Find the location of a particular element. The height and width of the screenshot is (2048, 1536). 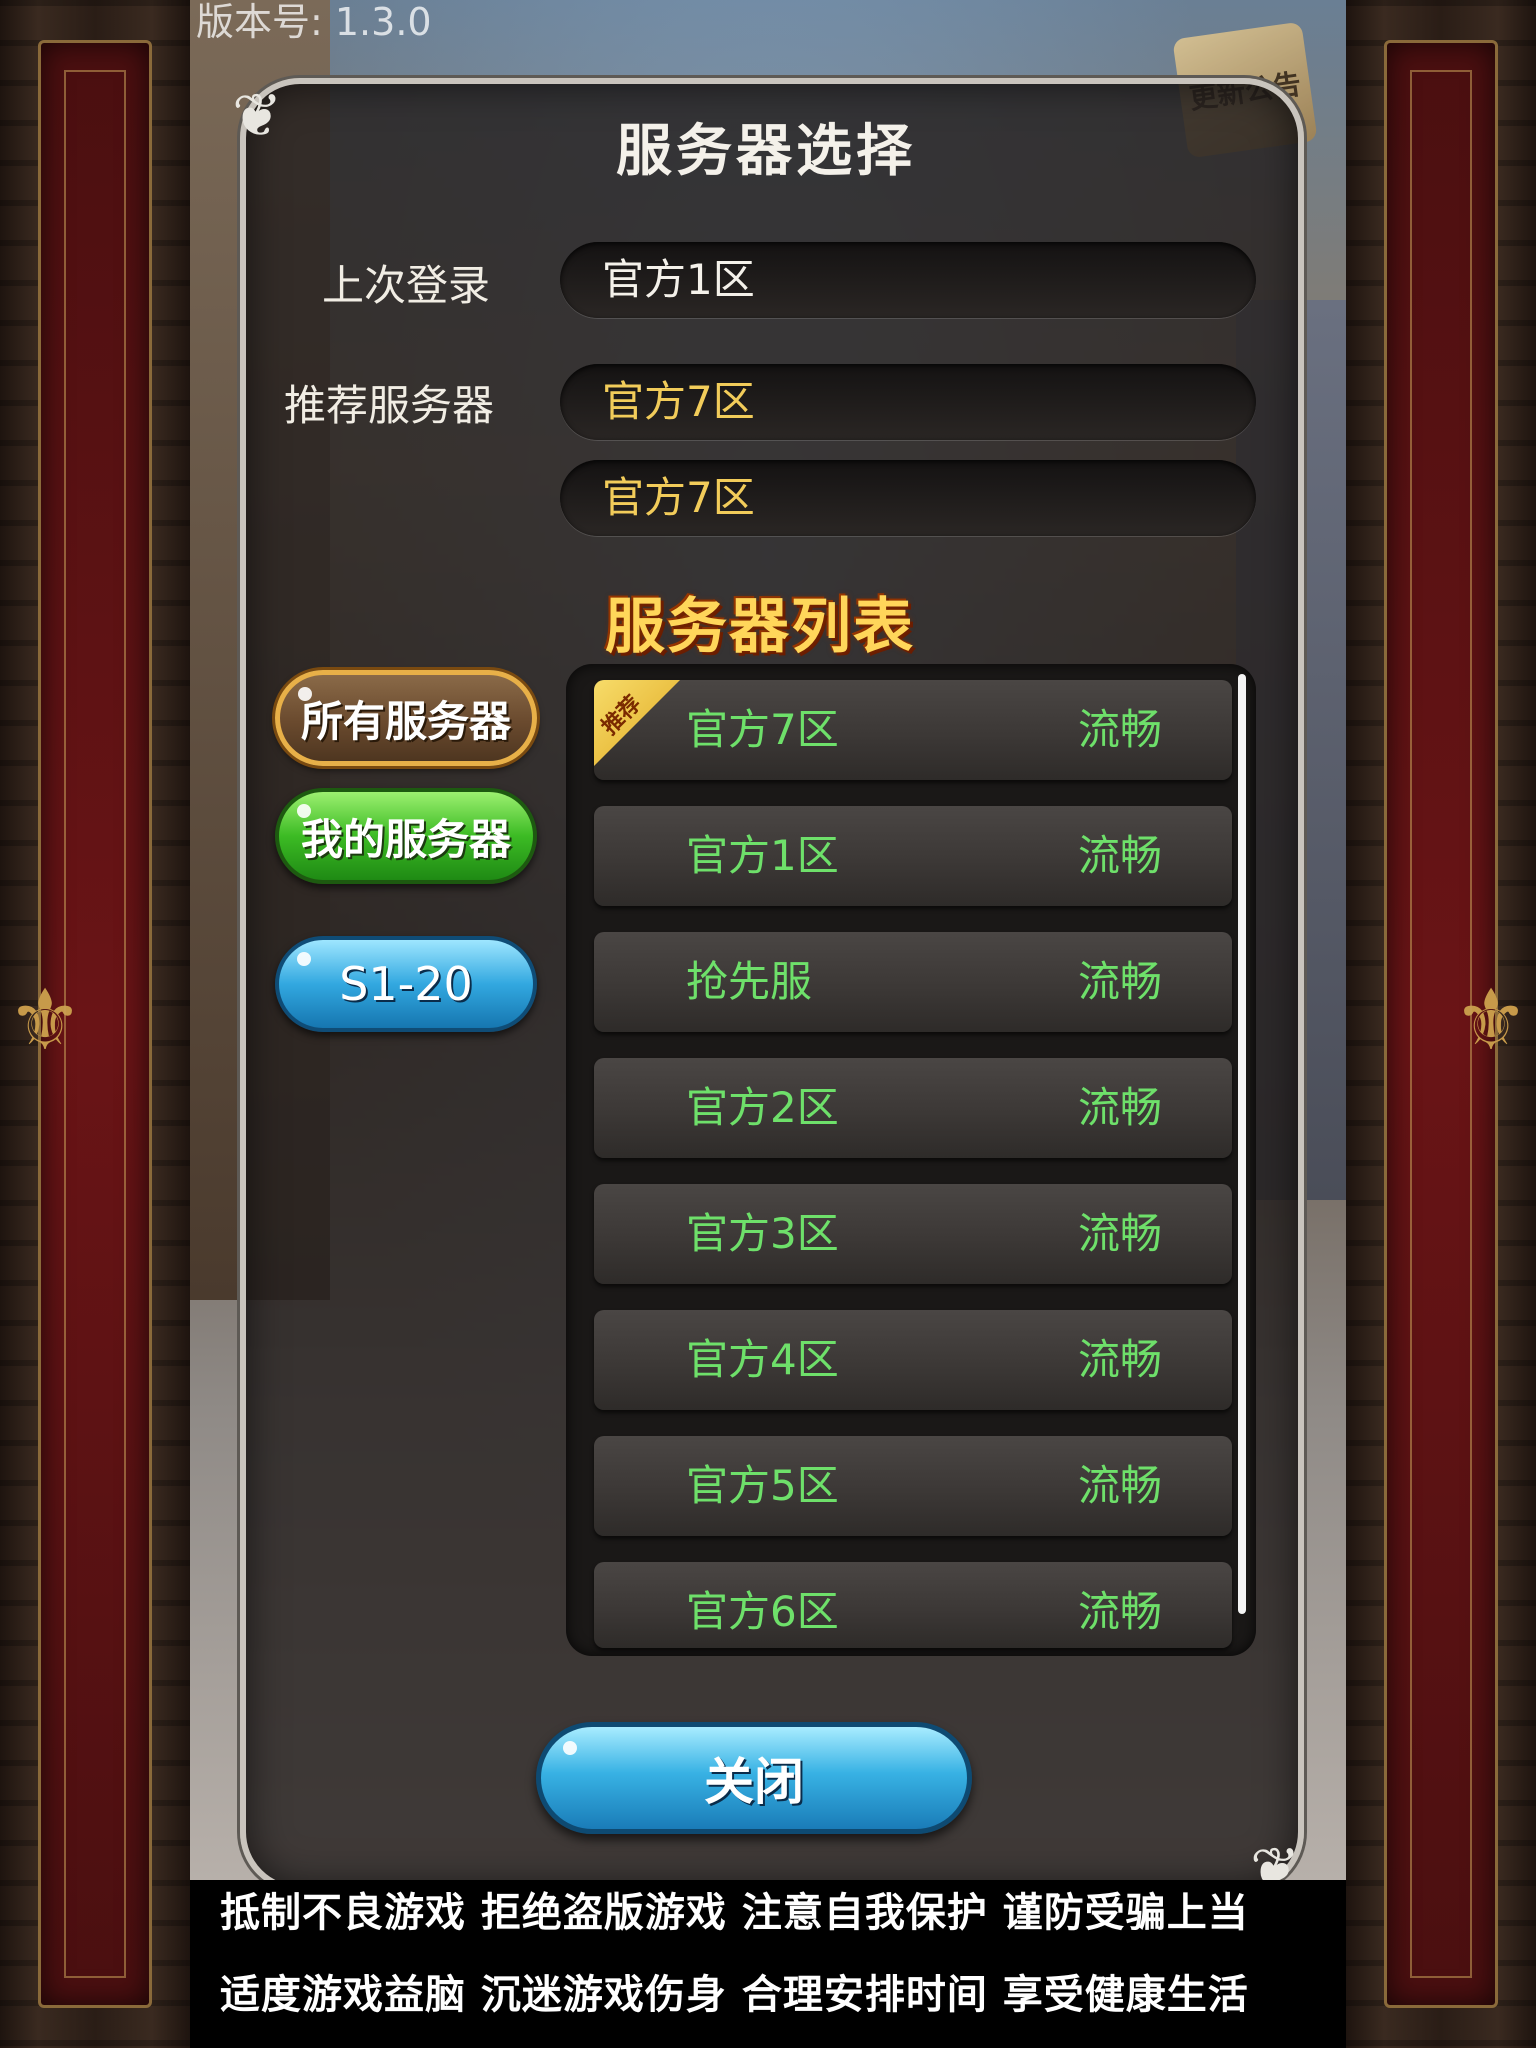

health-notice-line-1: 抵制不良游戏 拒绝盗版游戏 注意自我保护 谨防受骗上当 is located at coordinates (734, 1913).